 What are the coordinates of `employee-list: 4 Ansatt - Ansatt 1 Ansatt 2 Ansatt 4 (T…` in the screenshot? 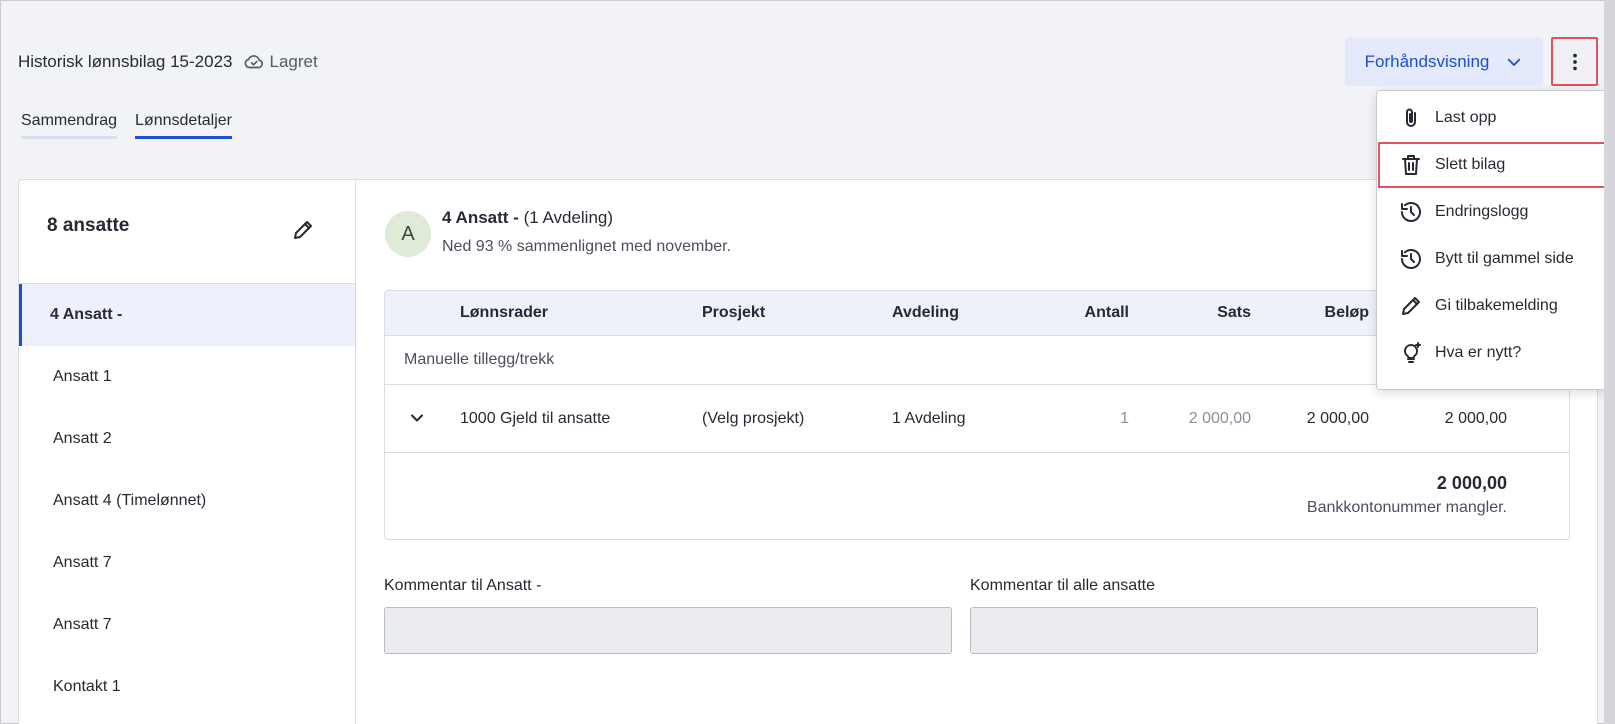 It's located at (187, 501).